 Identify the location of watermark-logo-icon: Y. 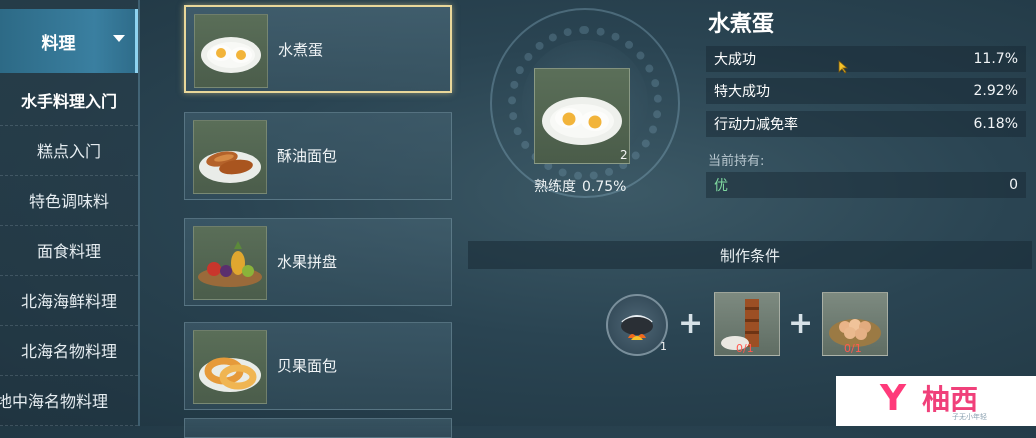
(893, 398).